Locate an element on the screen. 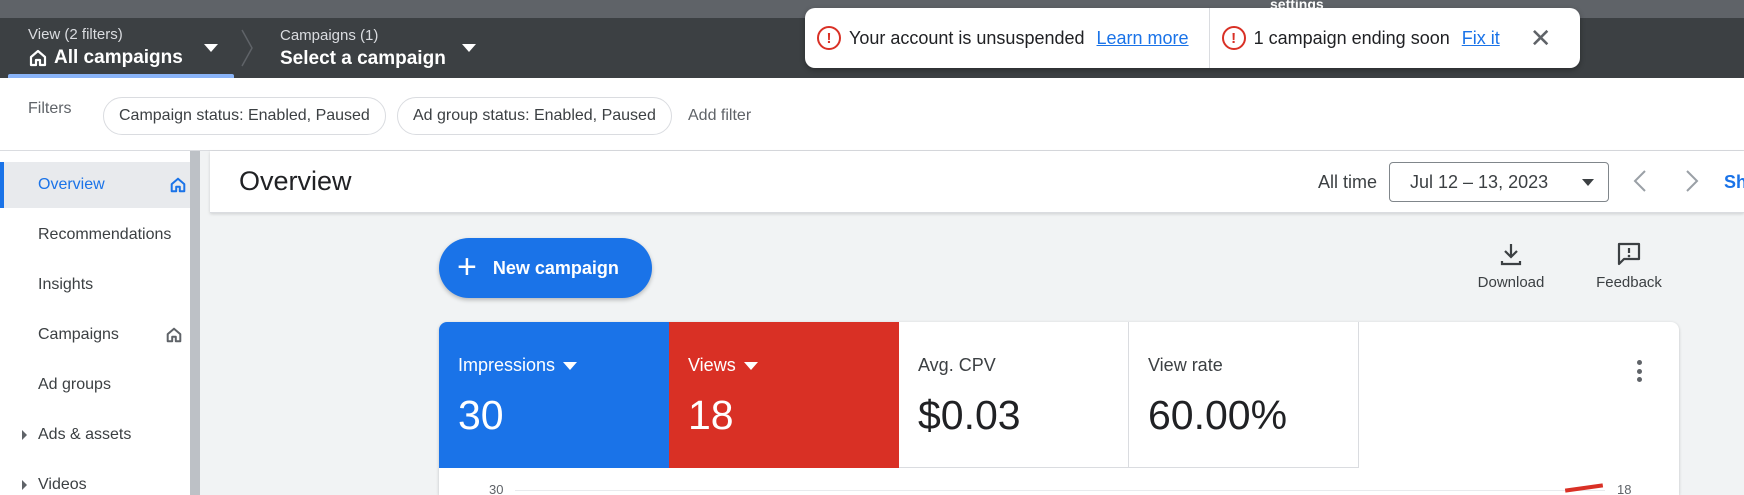 This screenshot has height=495, width=1744. new-campaign-button: + New campaign is located at coordinates (545, 268).